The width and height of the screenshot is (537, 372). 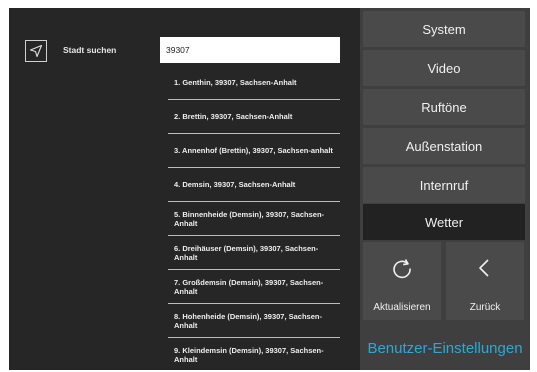 What do you see at coordinates (444, 222) in the screenshot?
I see `menu-weather-button: Wetter` at bounding box center [444, 222].